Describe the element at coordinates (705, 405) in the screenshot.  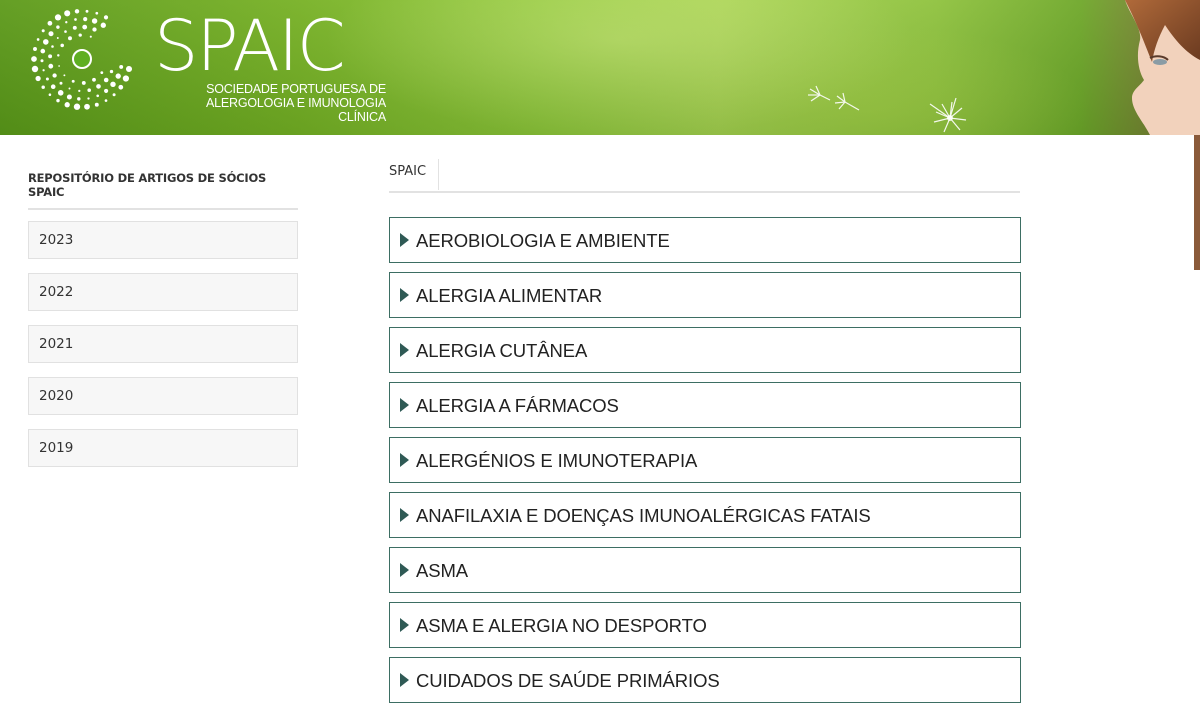
I see `topic-item: ALERGIA A FÁRMACOS` at that location.